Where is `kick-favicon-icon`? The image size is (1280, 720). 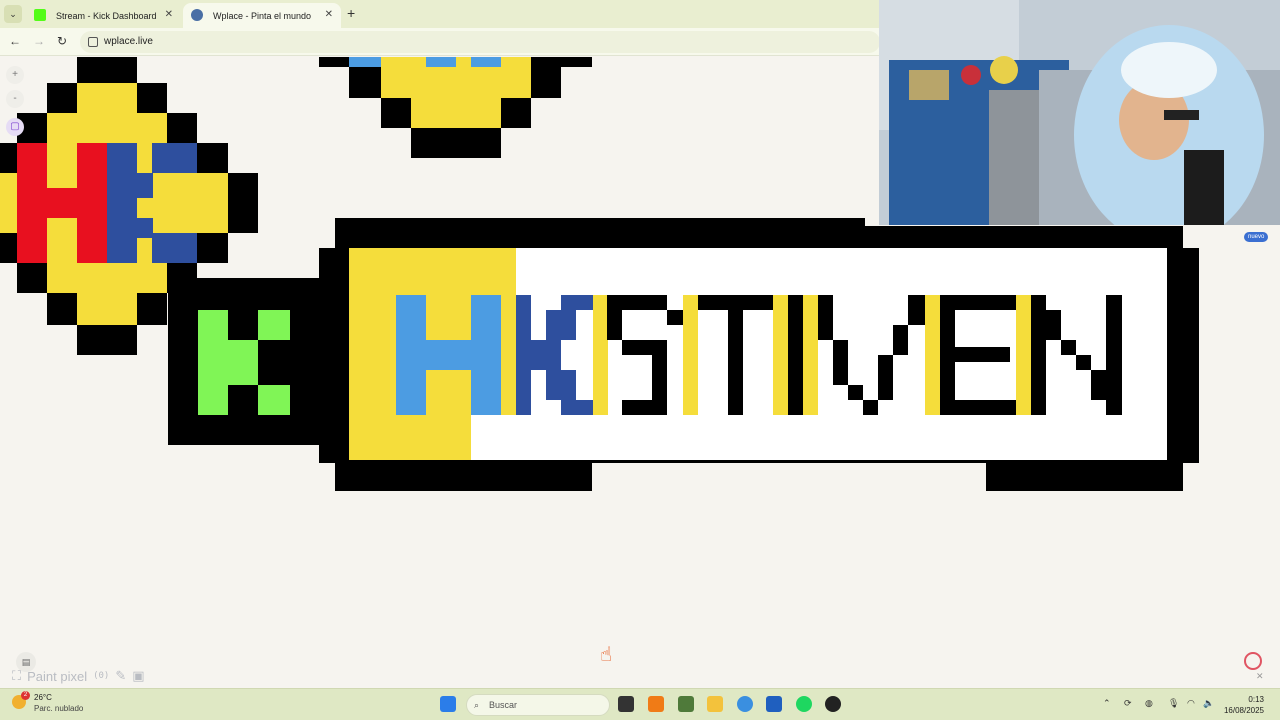
kick-favicon-icon is located at coordinates (40, 15).